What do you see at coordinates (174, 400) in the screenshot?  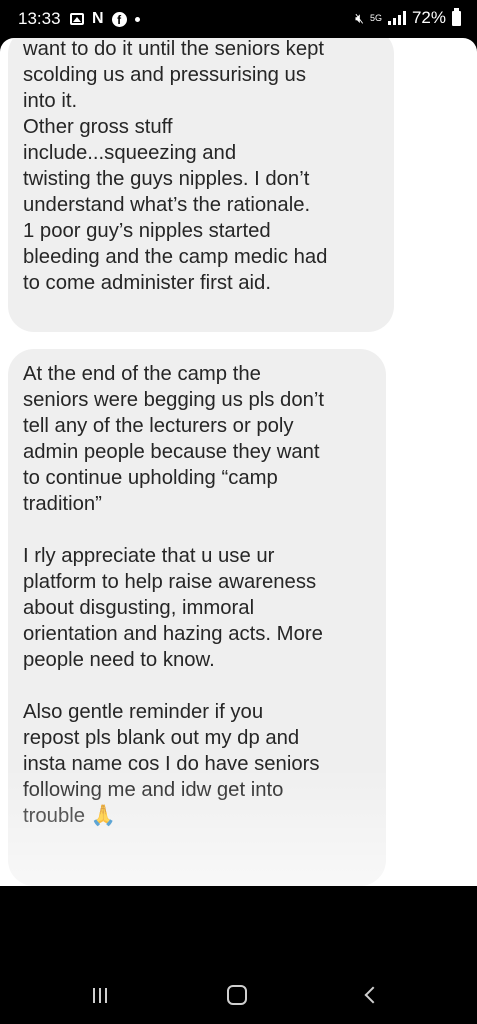 I see `message-line: seniors were begging us pls don’t` at bounding box center [174, 400].